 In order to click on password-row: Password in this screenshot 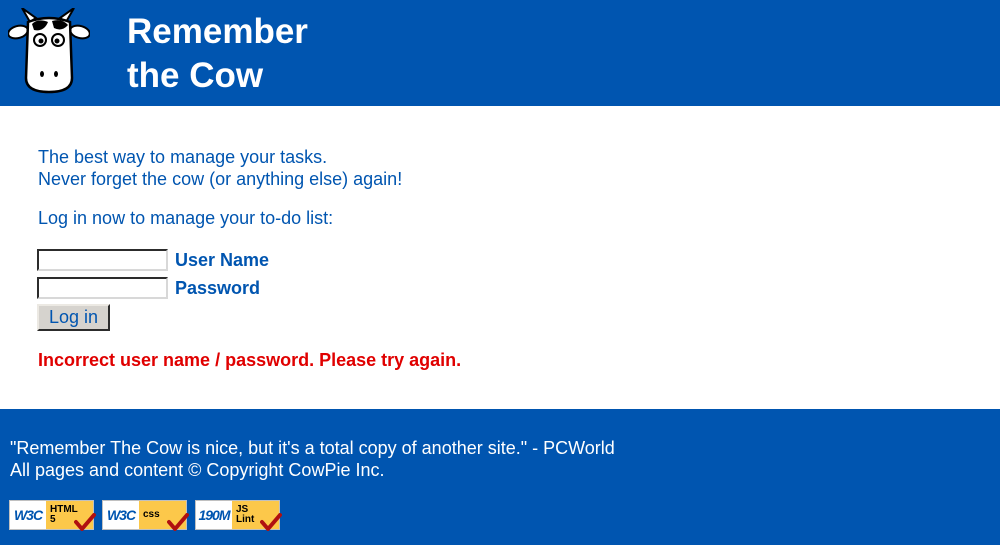, I will do `click(148, 288)`.